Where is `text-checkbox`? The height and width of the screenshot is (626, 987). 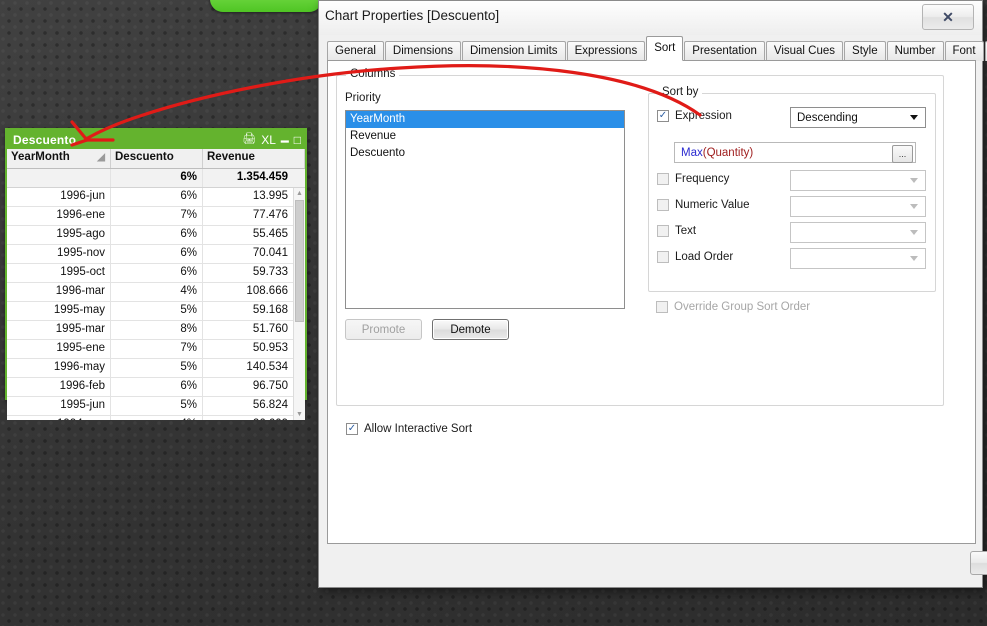
text-checkbox is located at coordinates (663, 231).